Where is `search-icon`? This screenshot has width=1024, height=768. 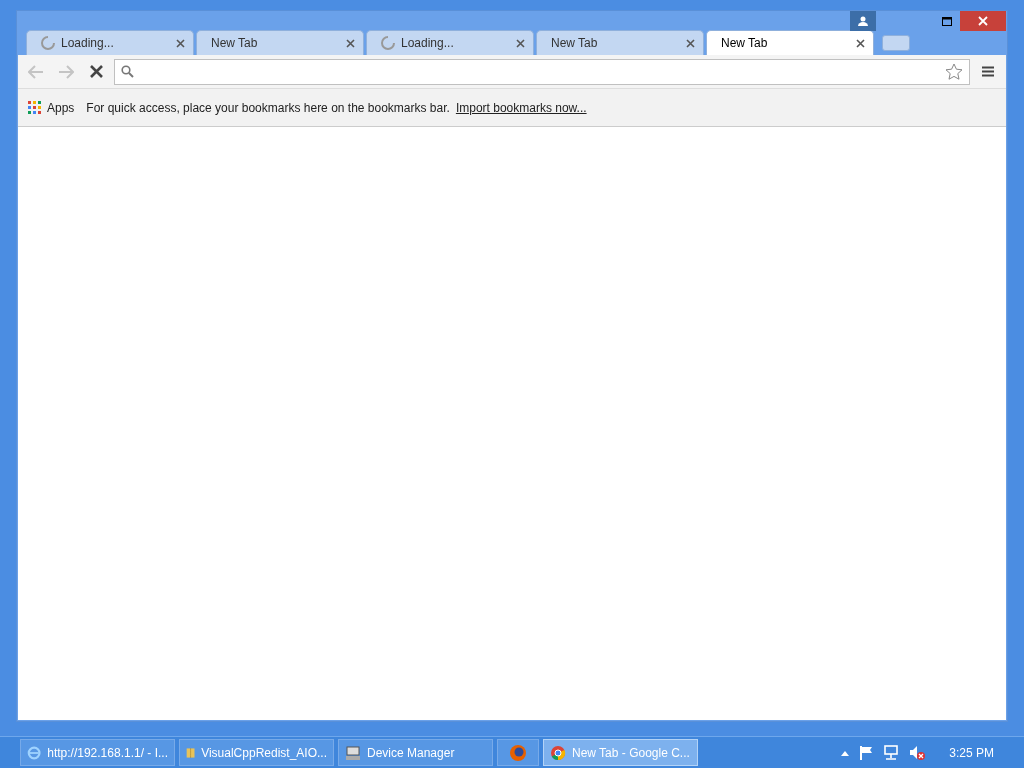 search-icon is located at coordinates (127, 71).